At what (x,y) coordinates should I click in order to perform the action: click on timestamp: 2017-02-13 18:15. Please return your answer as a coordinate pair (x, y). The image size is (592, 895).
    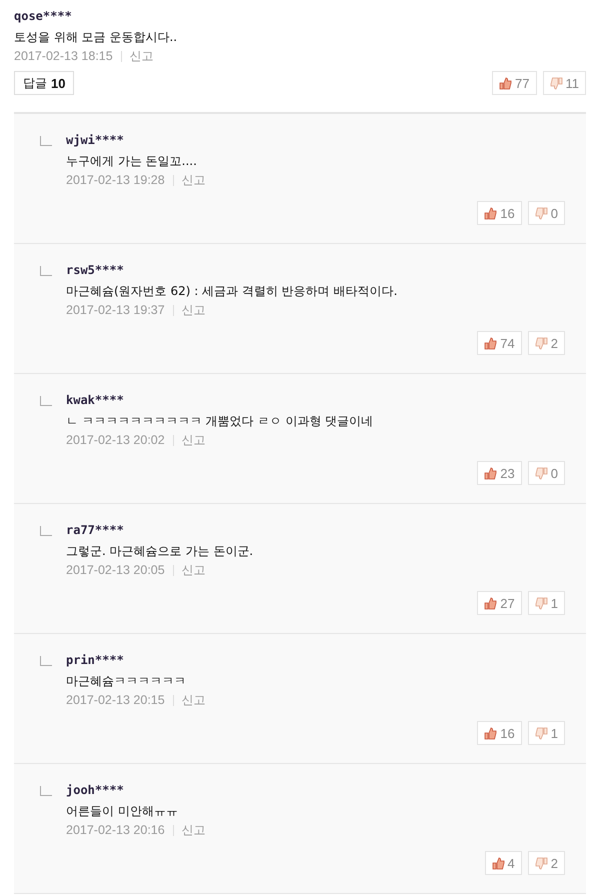
    Looking at the image, I should click on (63, 56).